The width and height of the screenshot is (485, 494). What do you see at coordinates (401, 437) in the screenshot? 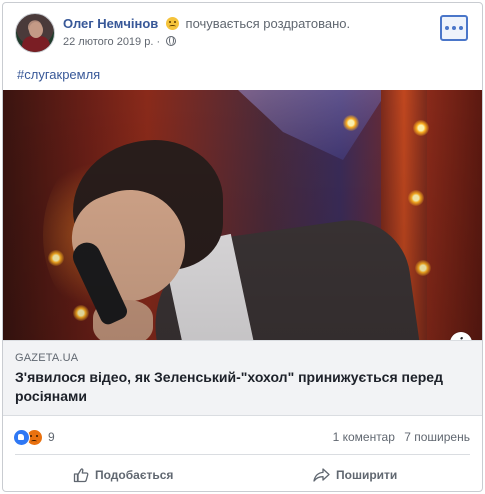
I see `post-stats: 1 коментар 7 поширень` at bounding box center [401, 437].